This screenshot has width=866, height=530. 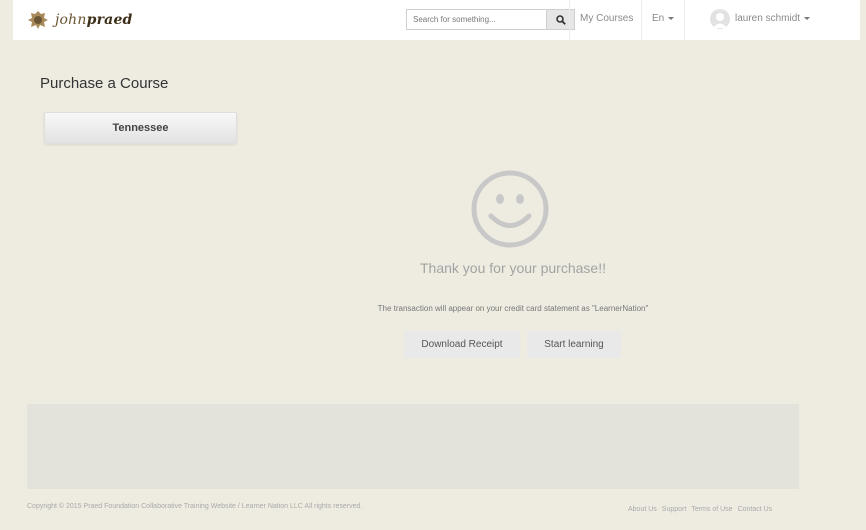 I want to click on download-receipt-button: Download Receipt, so click(x=462, y=344).